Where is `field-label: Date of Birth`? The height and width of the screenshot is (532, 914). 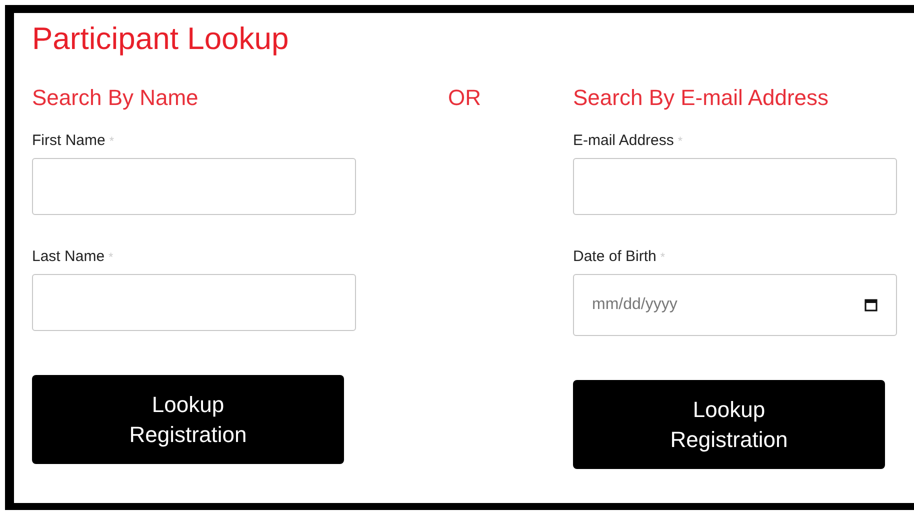 field-label: Date of Birth is located at coordinates (614, 257).